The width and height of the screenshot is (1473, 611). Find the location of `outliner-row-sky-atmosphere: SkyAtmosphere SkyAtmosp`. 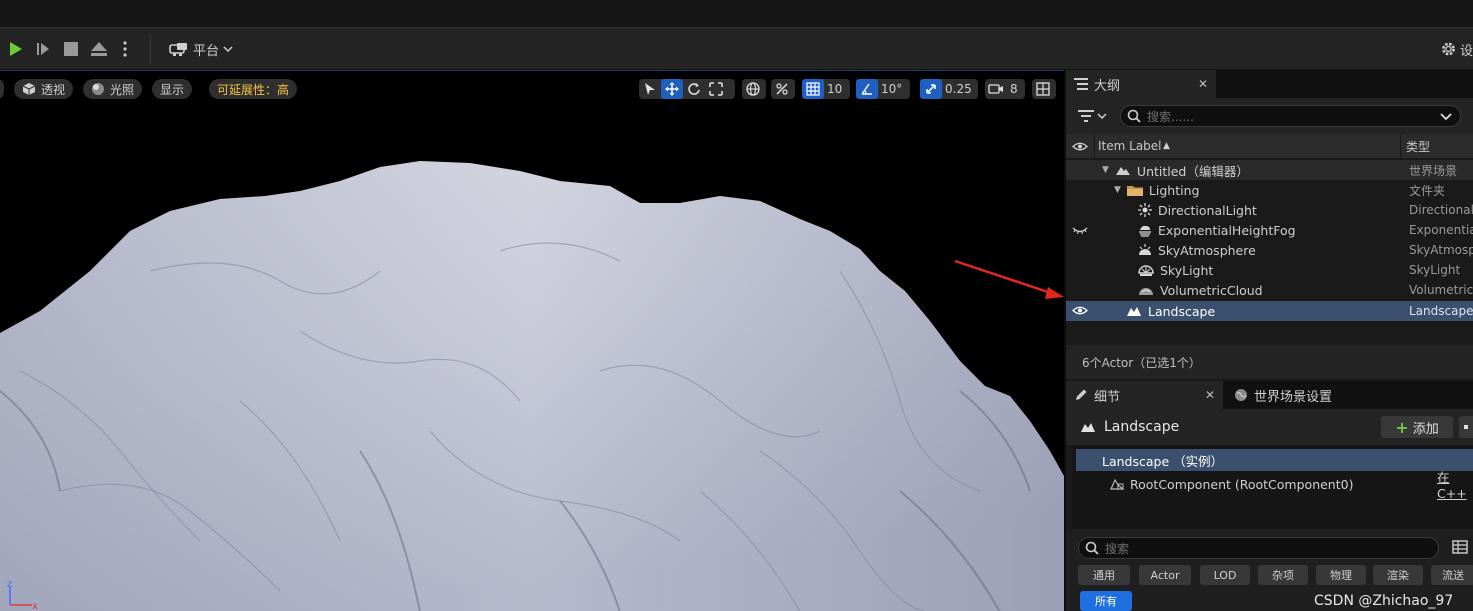

outliner-row-sky-atmosphere: SkyAtmosphere SkyAtmosp is located at coordinates (1269, 250).